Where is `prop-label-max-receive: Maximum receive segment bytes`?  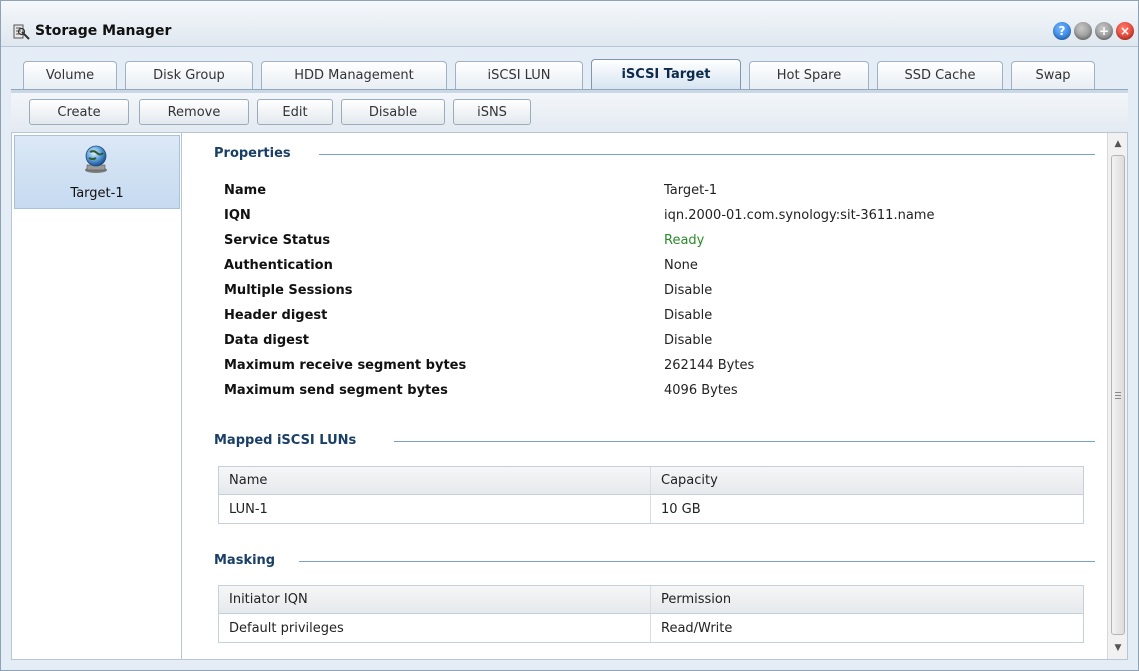
prop-label-max-receive: Maximum receive segment bytes is located at coordinates (345, 365).